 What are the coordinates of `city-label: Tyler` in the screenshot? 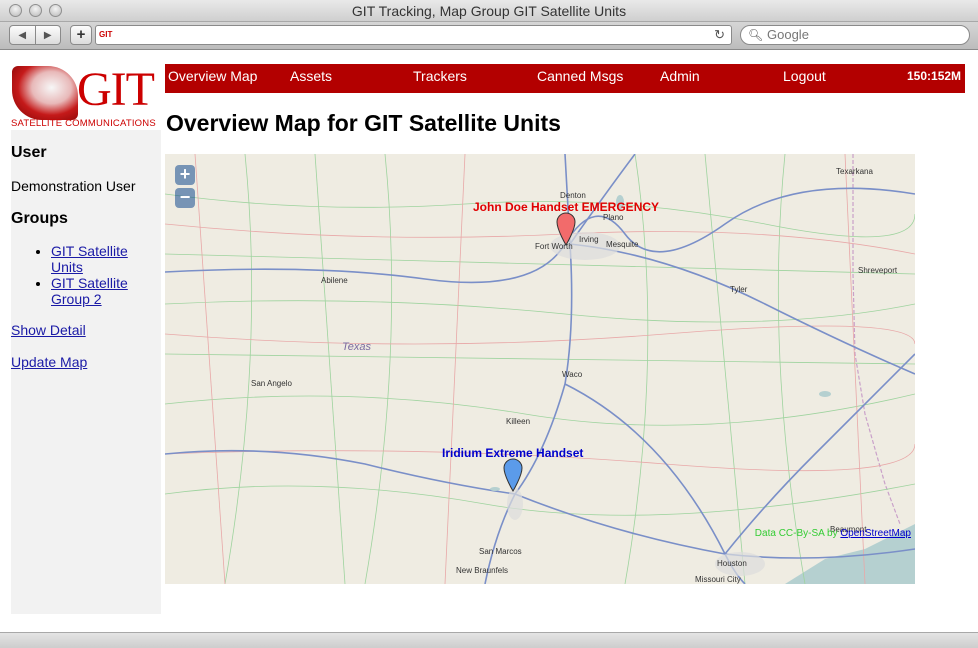 It's located at (739, 289).